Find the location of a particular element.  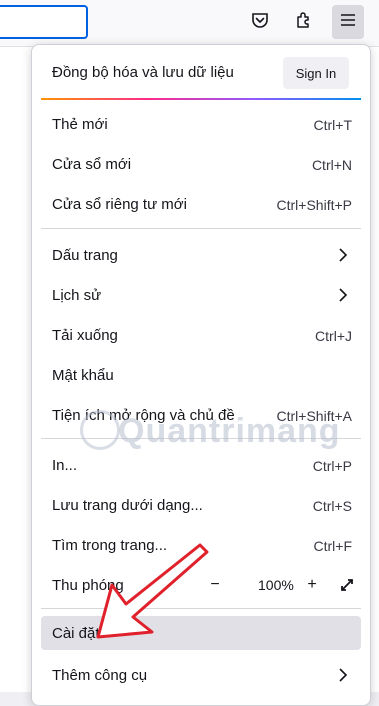

menu-item-shortcut: Ctrl+N is located at coordinates (331, 165).